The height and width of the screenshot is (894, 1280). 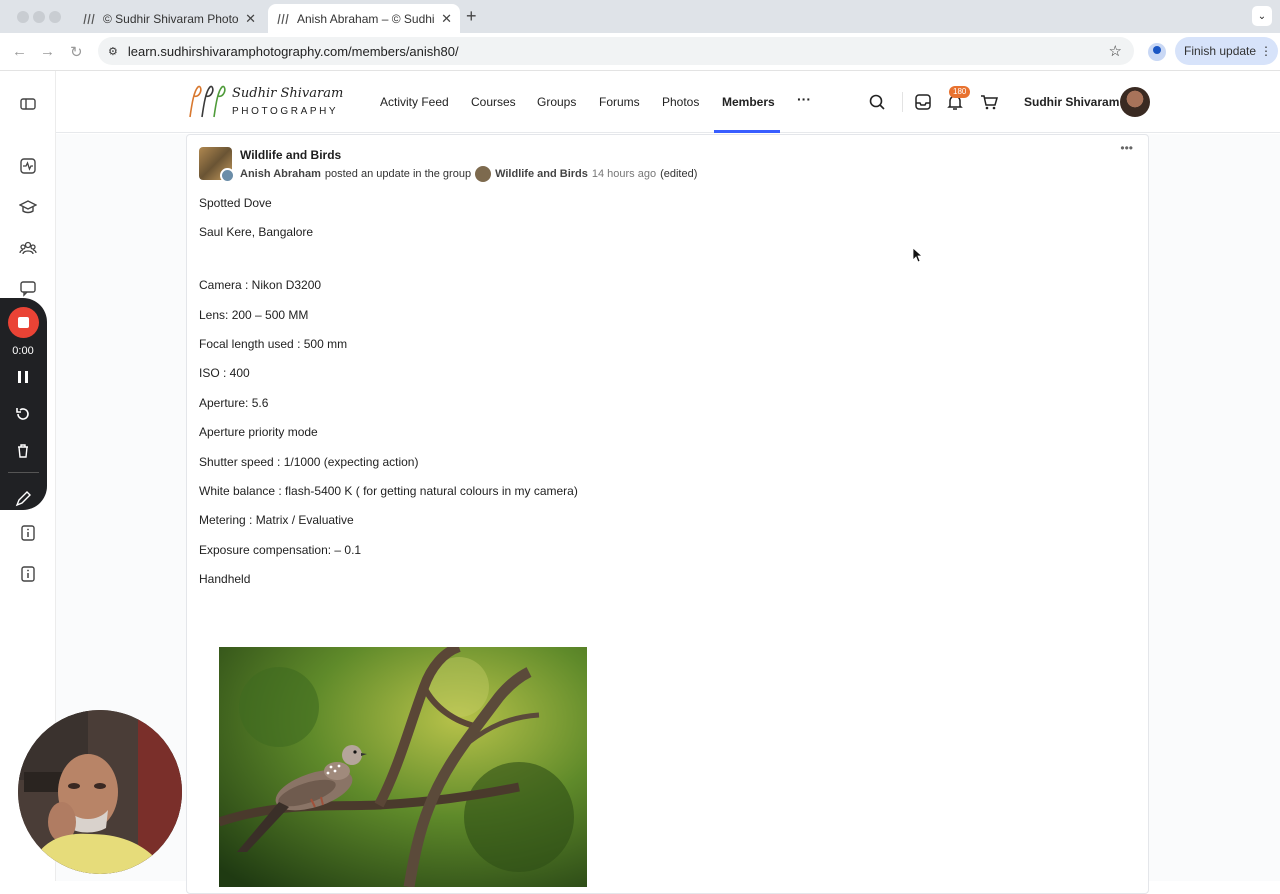 What do you see at coordinates (1071, 102) in the screenshot?
I see `user-name: Sudhir Shivaram` at bounding box center [1071, 102].